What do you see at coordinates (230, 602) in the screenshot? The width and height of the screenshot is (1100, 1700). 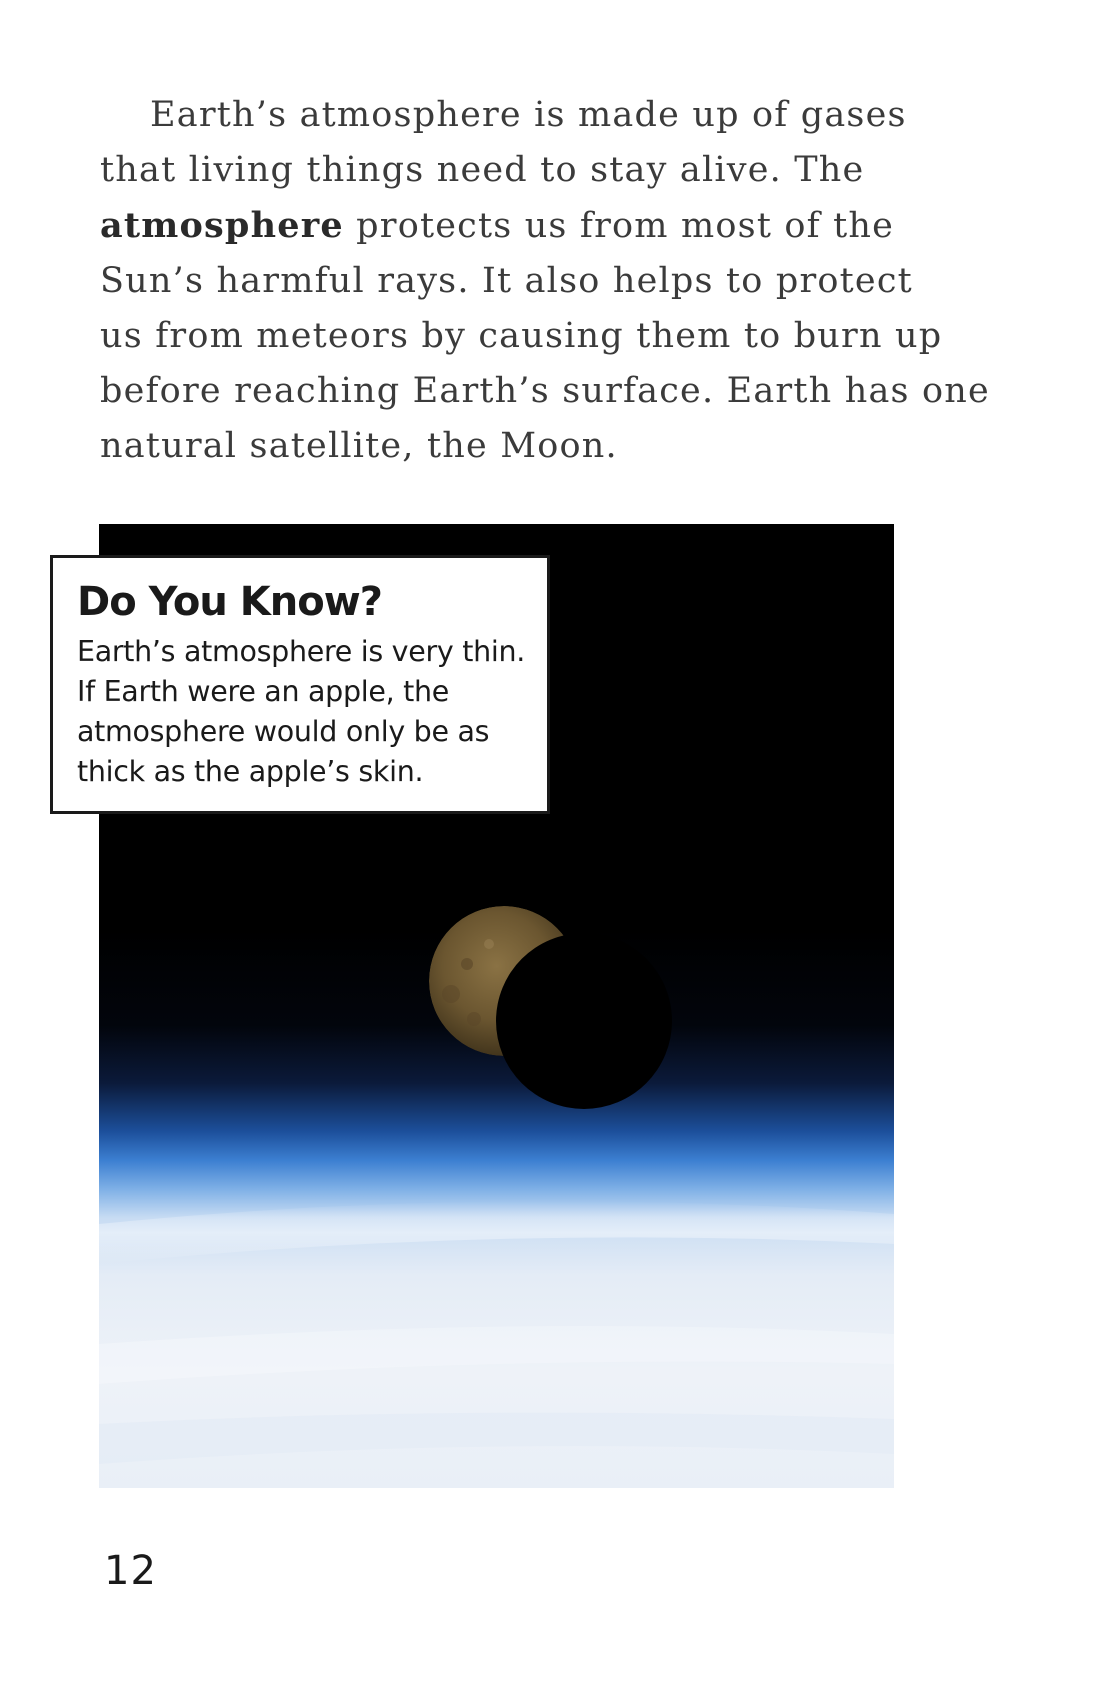 I see `callout-title: Do You Know?` at bounding box center [230, 602].